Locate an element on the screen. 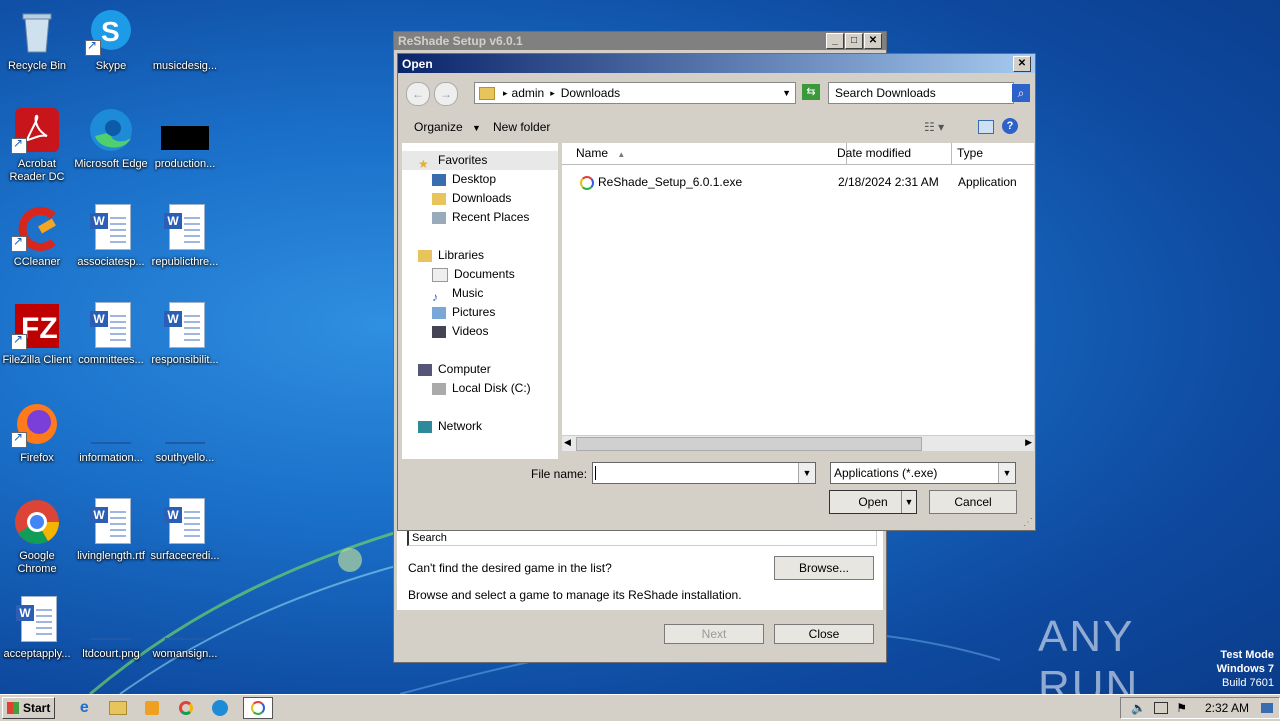 This screenshot has width=1280, height=721. nav-pictures: Pictures is located at coordinates (480, 312).